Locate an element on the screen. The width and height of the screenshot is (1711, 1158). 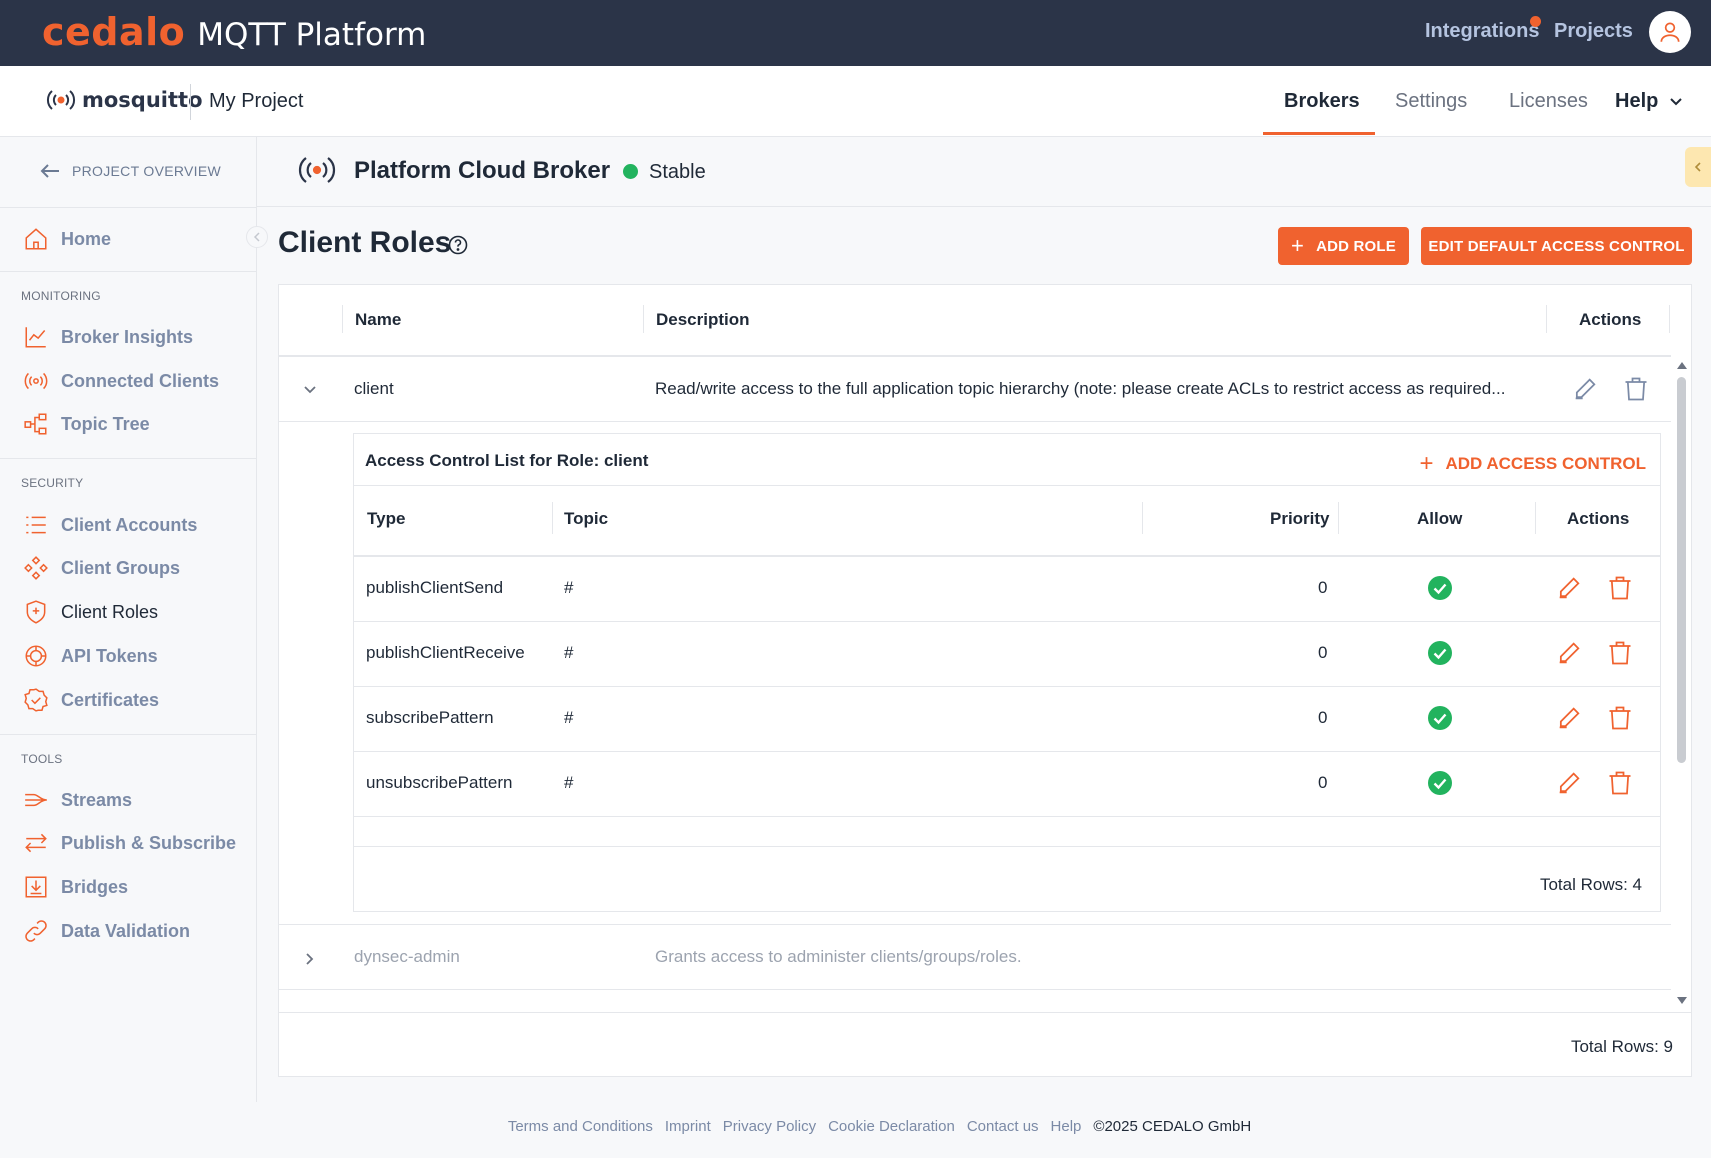
role-name: client is located at coordinates (374, 389).